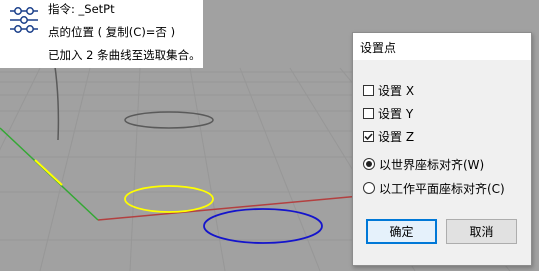  What do you see at coordinates (396, 136) in the screenshot?
I see `checkbox-label: 设置 Z` at bounding box center [396, 136].